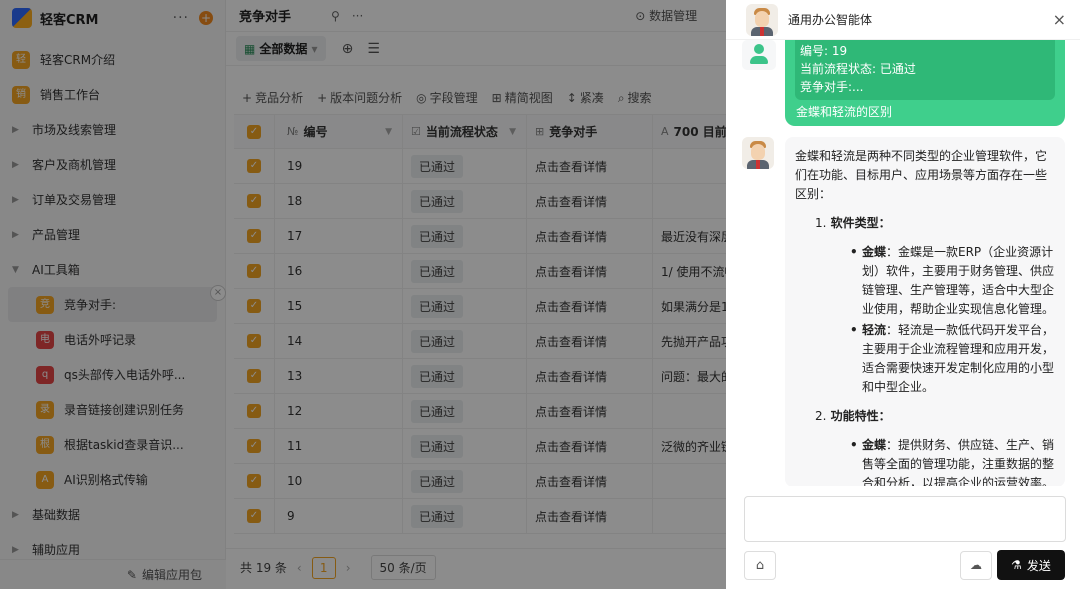 The width and height of the screenshot is (1080, 589). I want to click on quote-line: 当前流程状态: 已通过, so click(858, 69).